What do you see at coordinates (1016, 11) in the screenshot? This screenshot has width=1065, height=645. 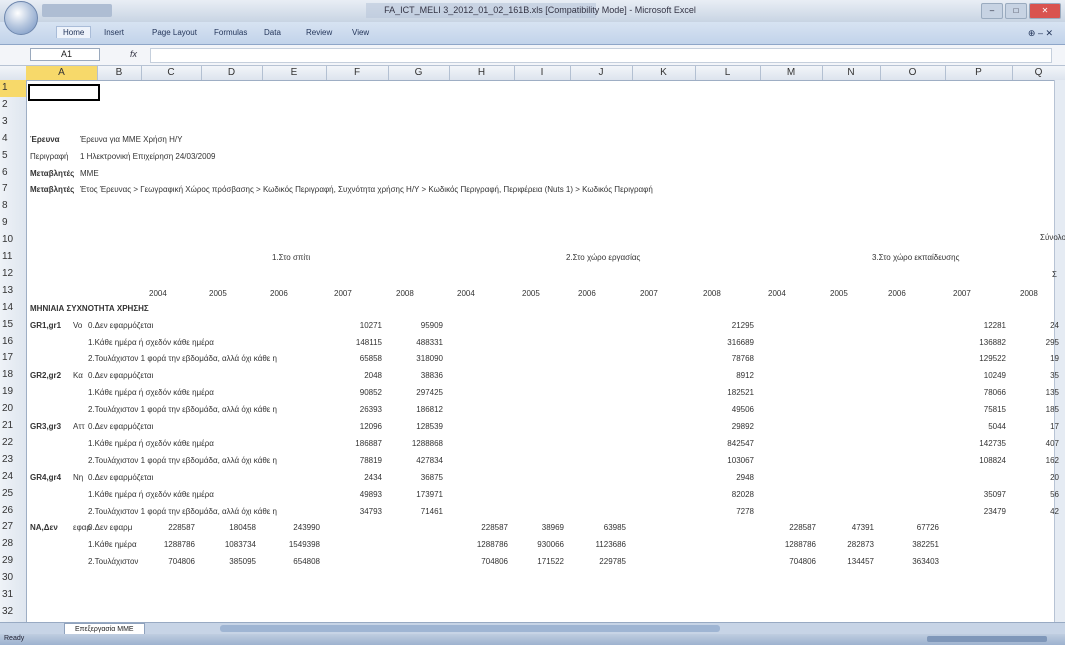 I see `maximize-button: □` at bounding box center [1016, 11].